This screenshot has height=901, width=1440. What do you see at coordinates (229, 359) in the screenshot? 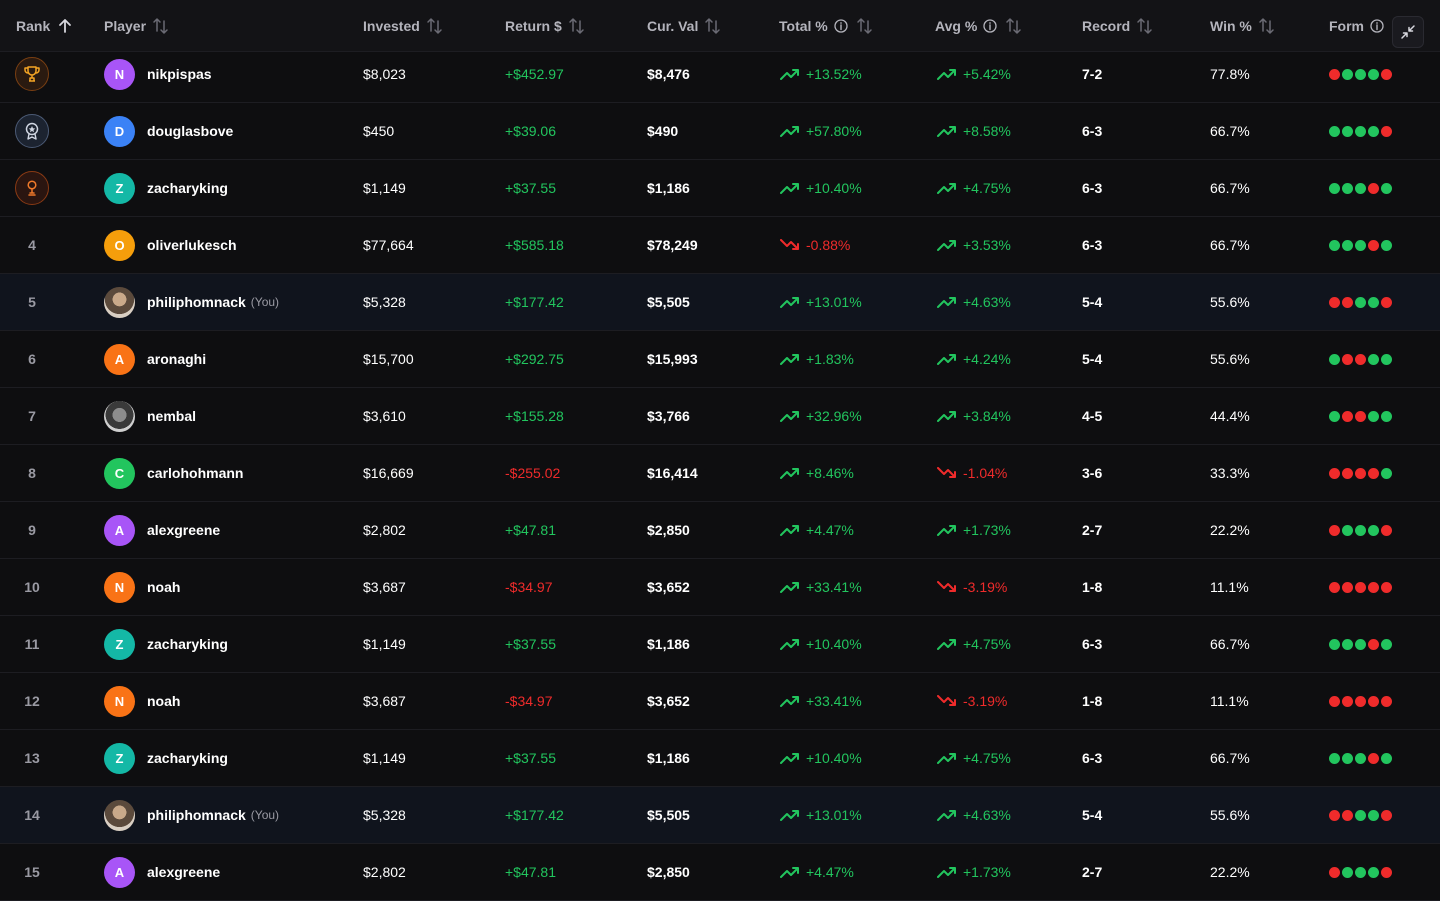
I see `player-cell: Aaronaghi` at bounding box center [229, 359].